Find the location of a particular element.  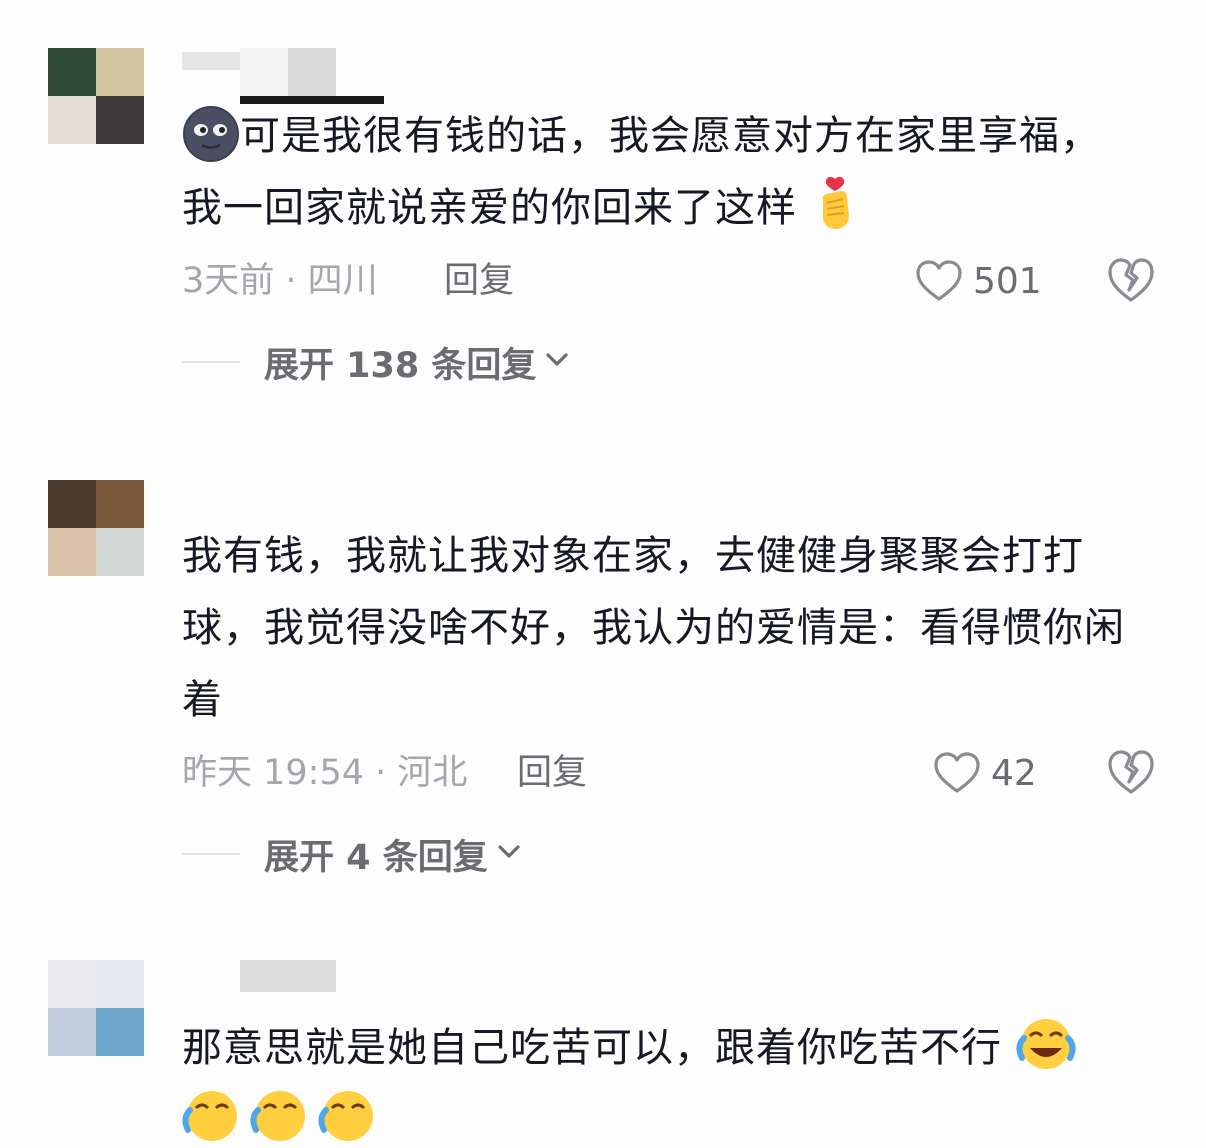

like-button: 501 is located at coordinates (978, 281).